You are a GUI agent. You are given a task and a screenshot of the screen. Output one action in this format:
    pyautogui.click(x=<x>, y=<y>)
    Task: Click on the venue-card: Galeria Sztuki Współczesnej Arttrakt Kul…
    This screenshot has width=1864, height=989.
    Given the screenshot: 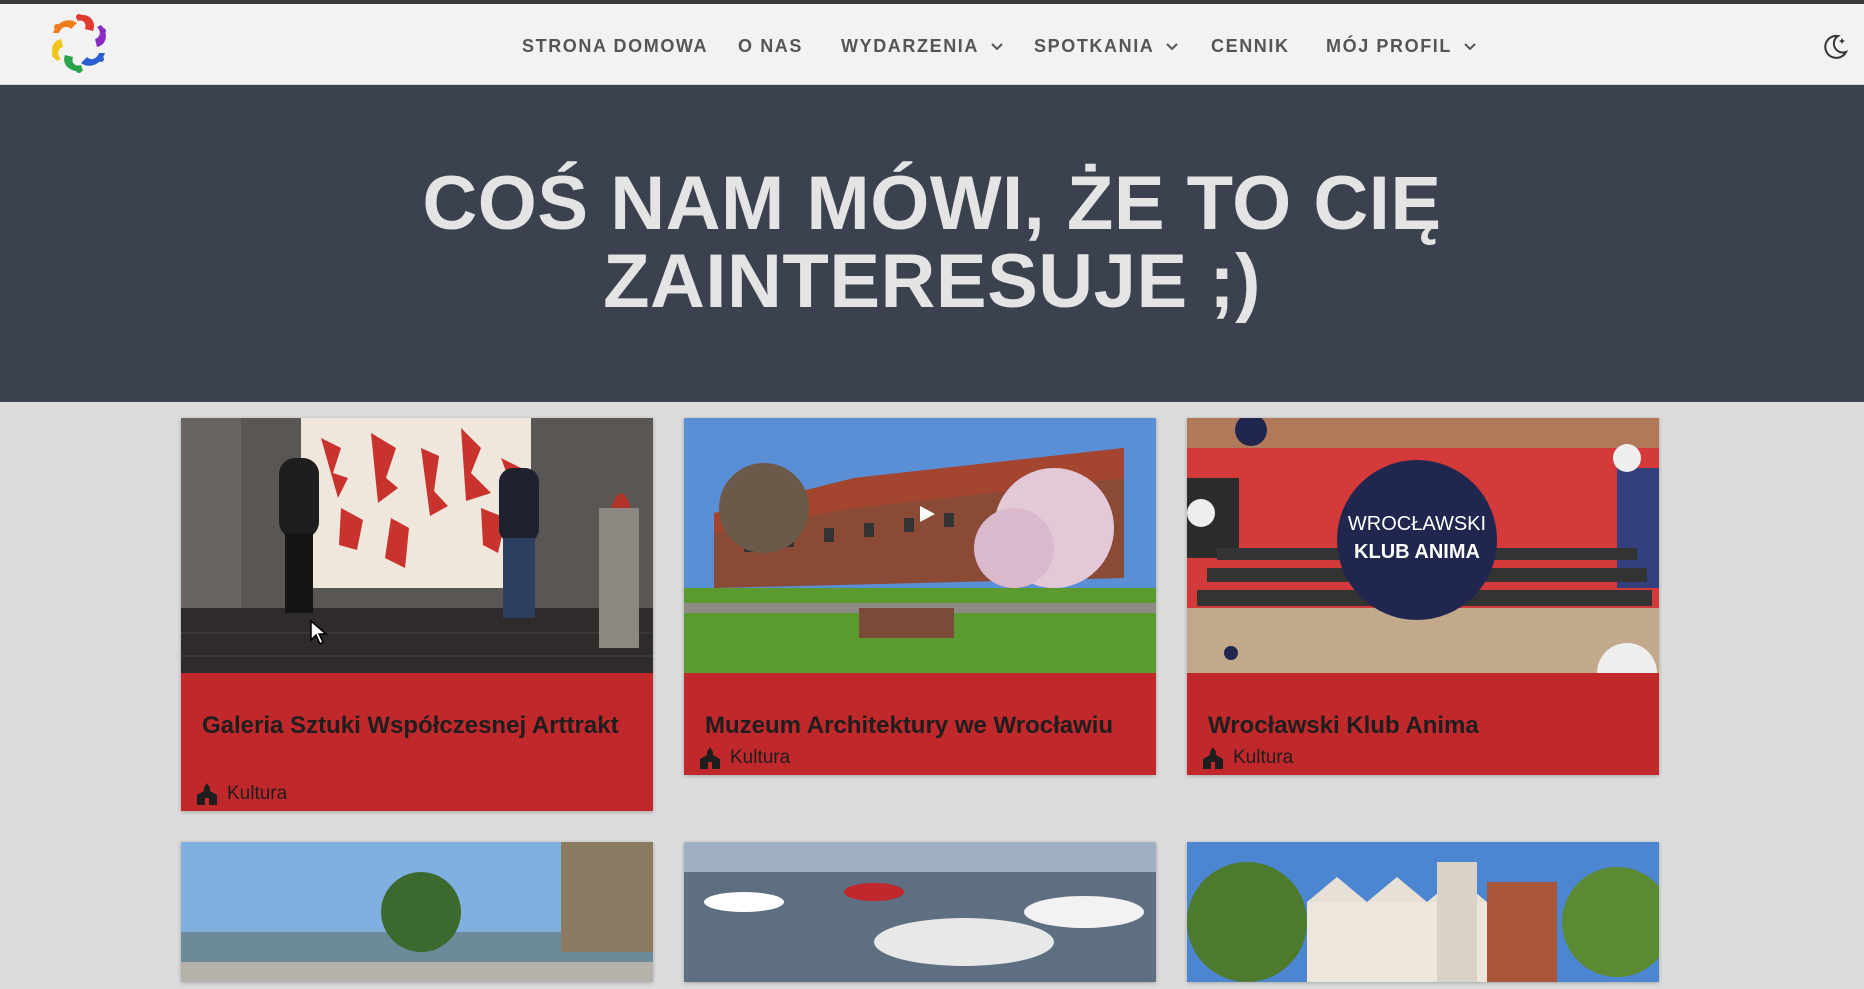 What is the action you would take?
    pyautogui.click(x=417, y=614)
    